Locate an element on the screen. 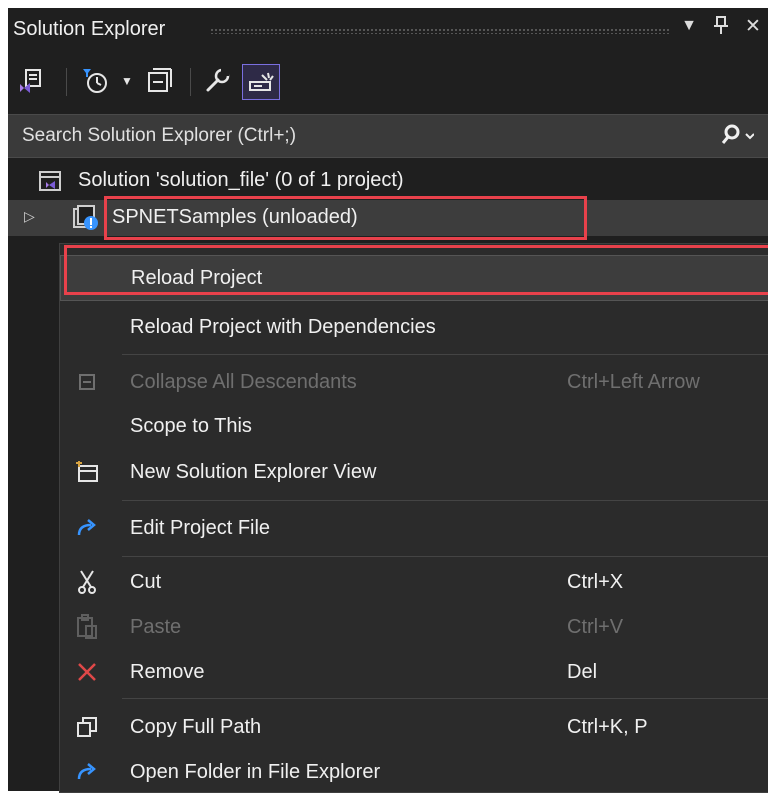  menu-item-reload-project-with-dependencies: Reload Project with Dependencies is located at coordinates (414, 327).